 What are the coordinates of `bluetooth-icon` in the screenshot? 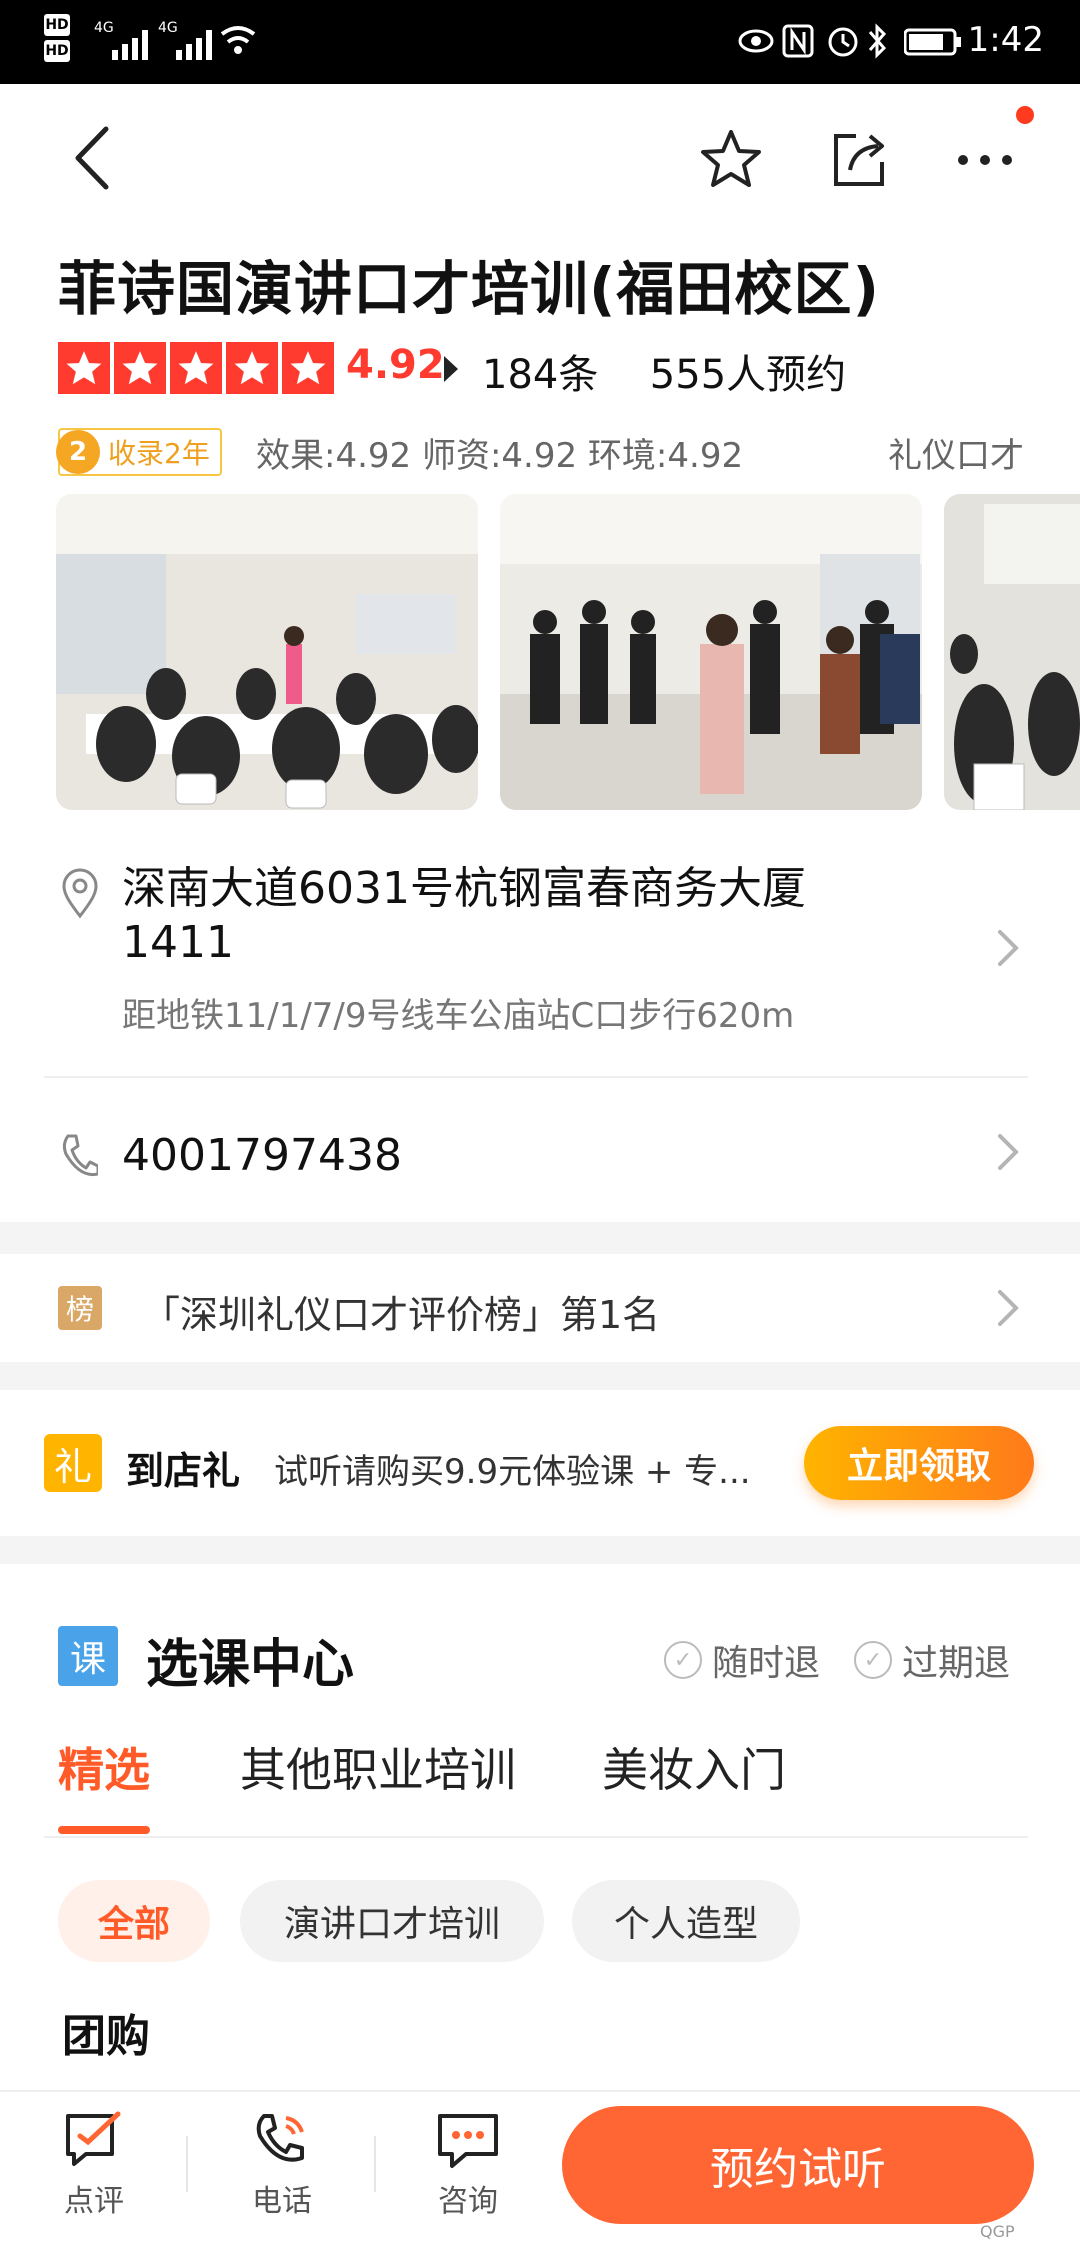 It's located at (877, 43).